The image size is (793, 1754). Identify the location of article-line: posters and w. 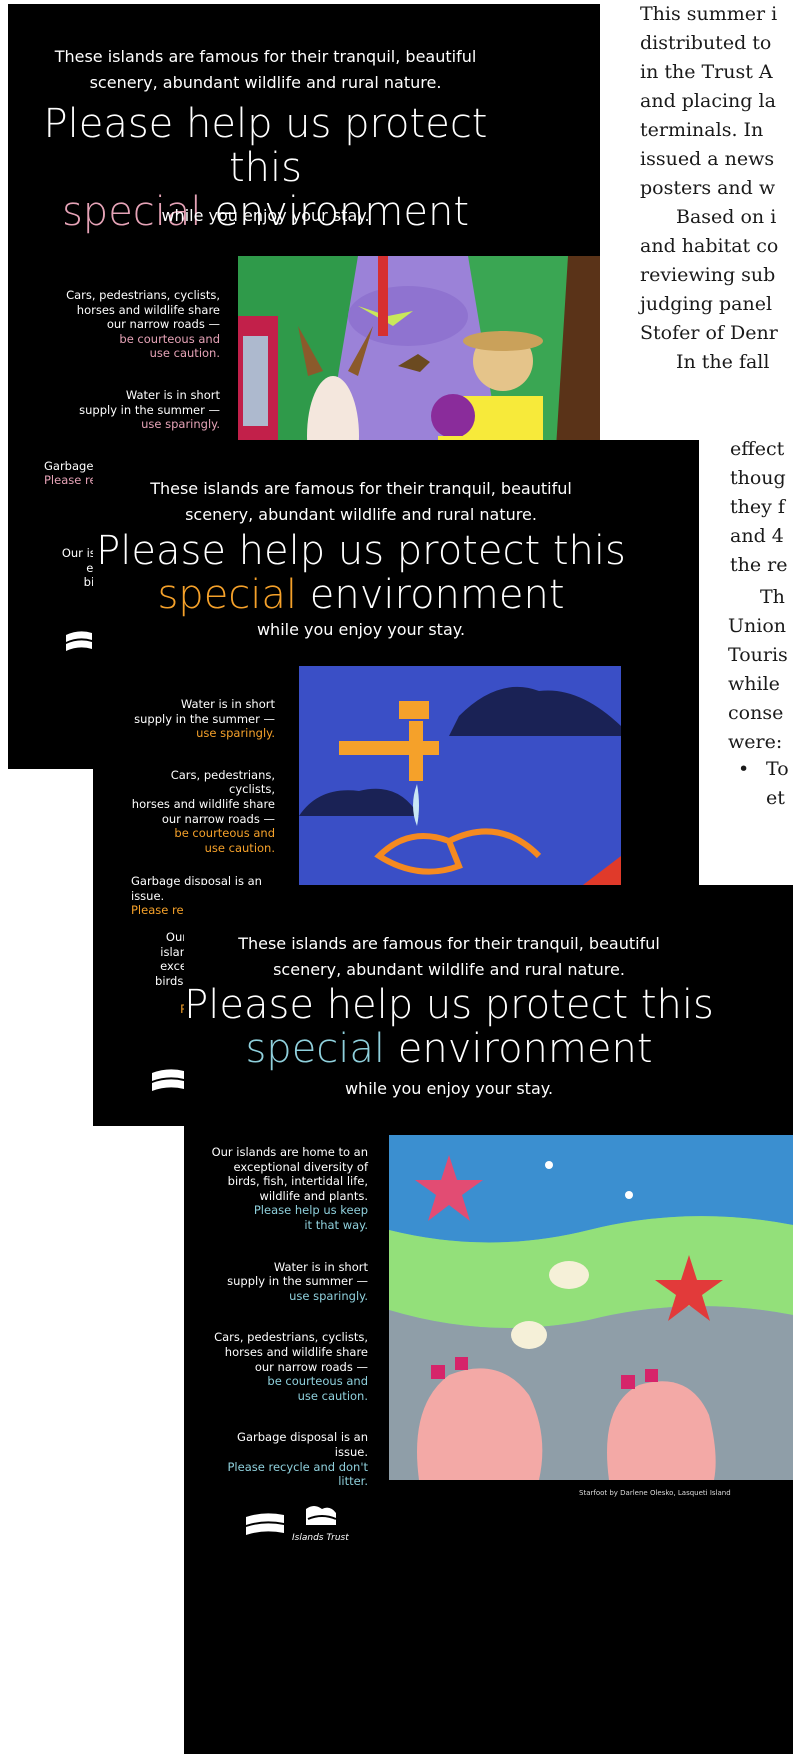
(708, 188).